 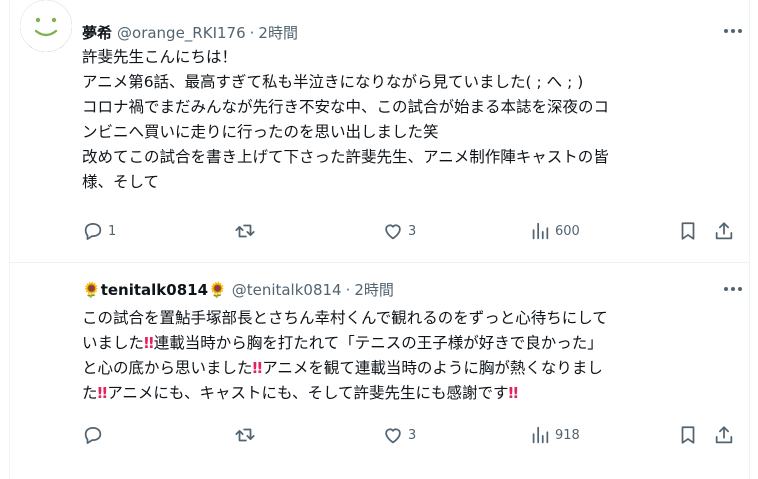 I want to click on tweet-actions: 3 918, so click(x=412, y=436).